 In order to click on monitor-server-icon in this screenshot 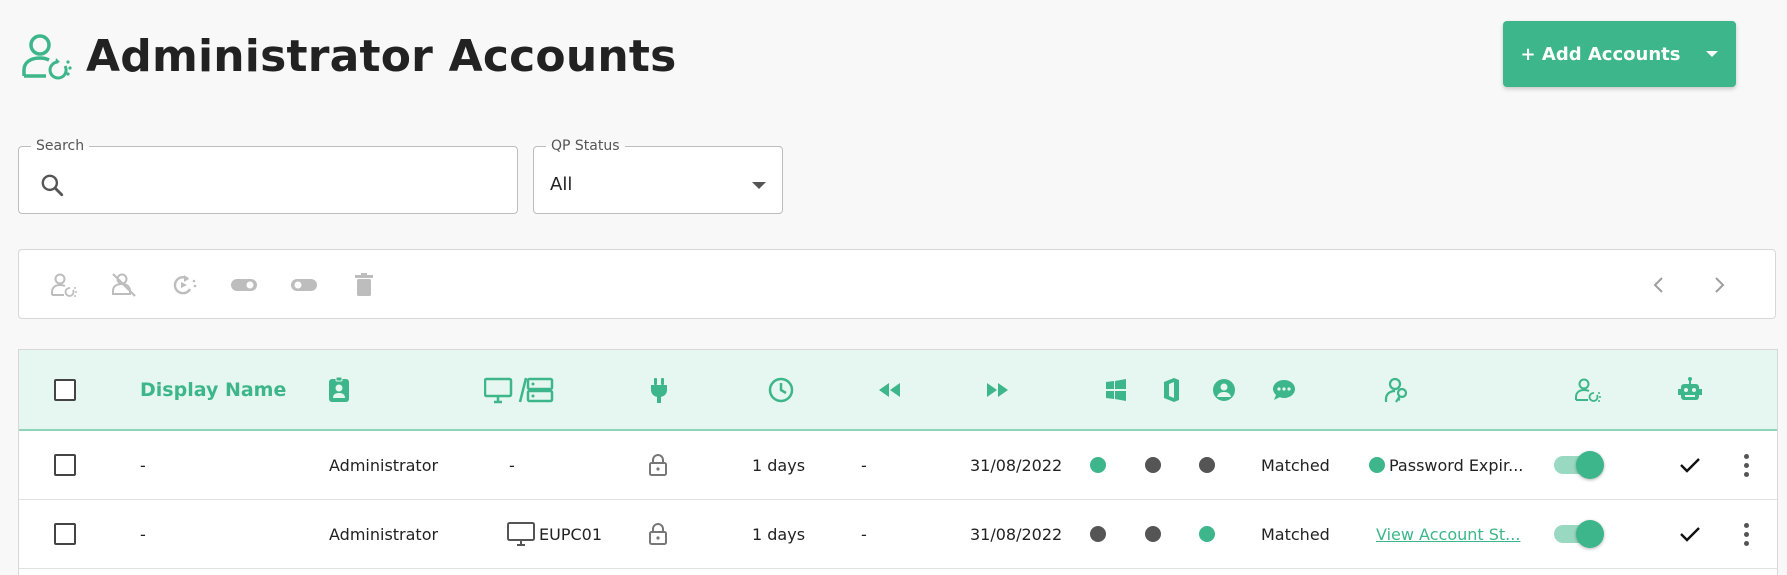, I will do `click(519, 389)`.